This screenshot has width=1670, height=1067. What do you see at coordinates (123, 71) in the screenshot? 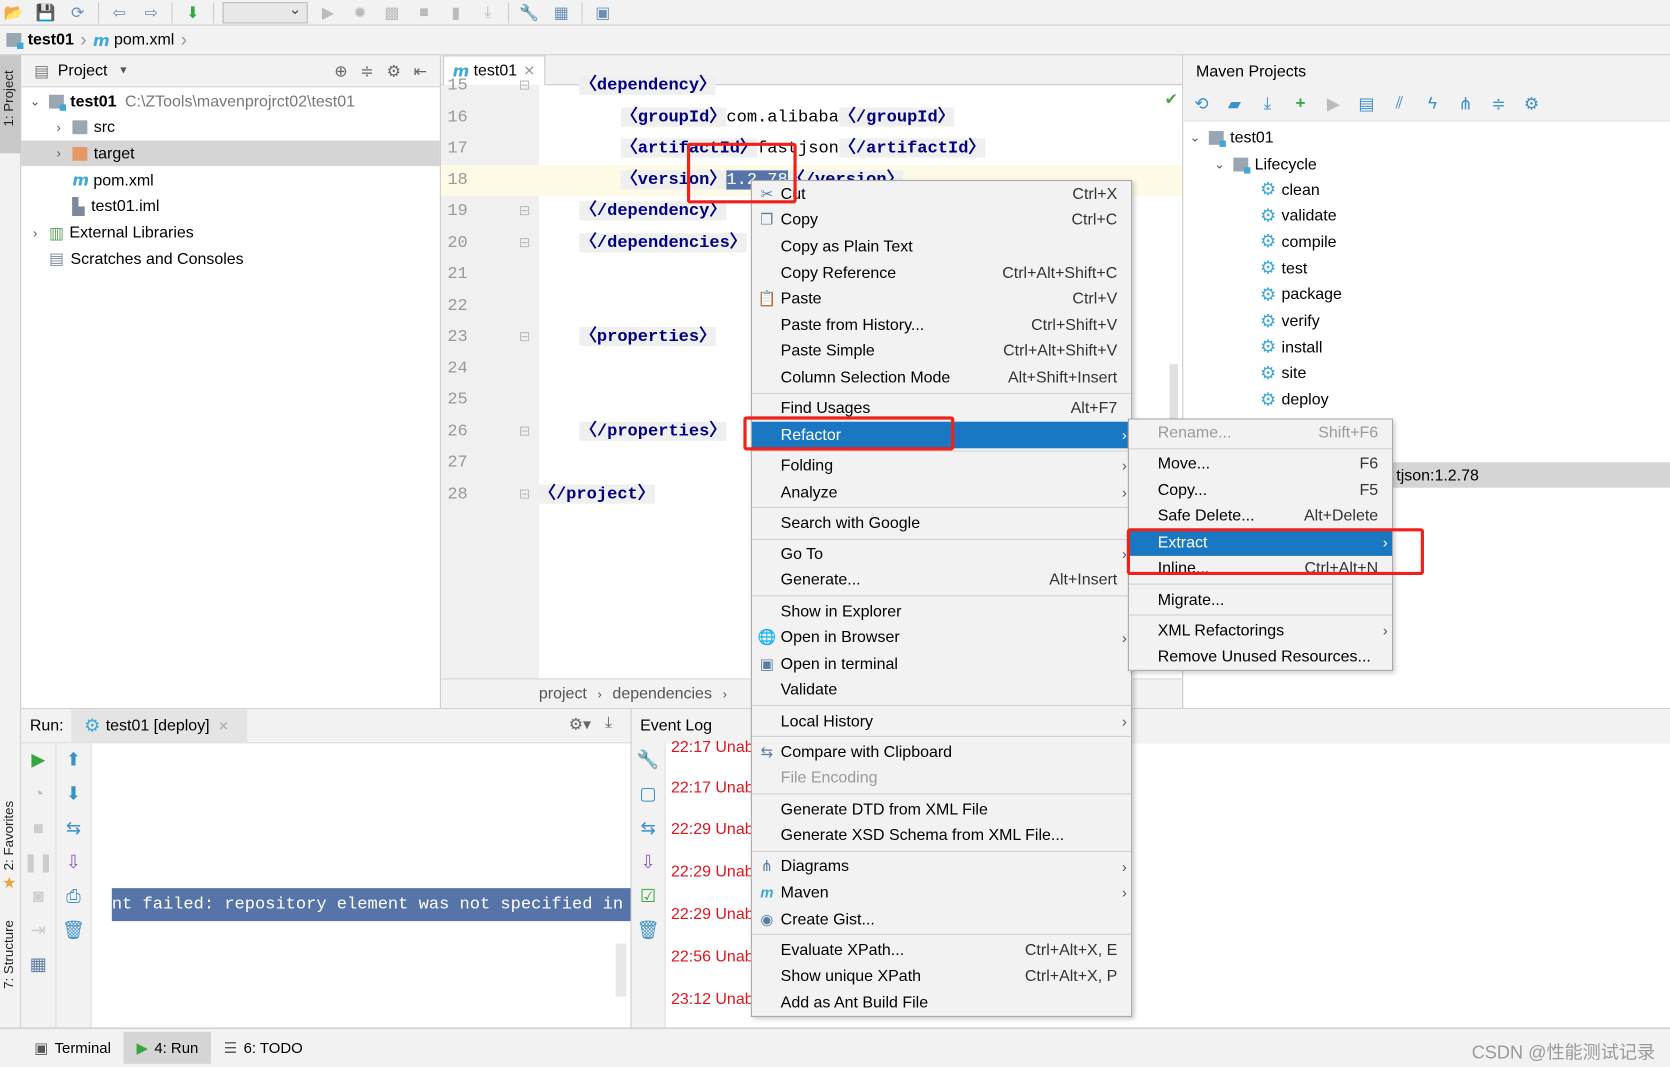
I see `chevron-down-icon: ▼` at bounding box center [123, 71].